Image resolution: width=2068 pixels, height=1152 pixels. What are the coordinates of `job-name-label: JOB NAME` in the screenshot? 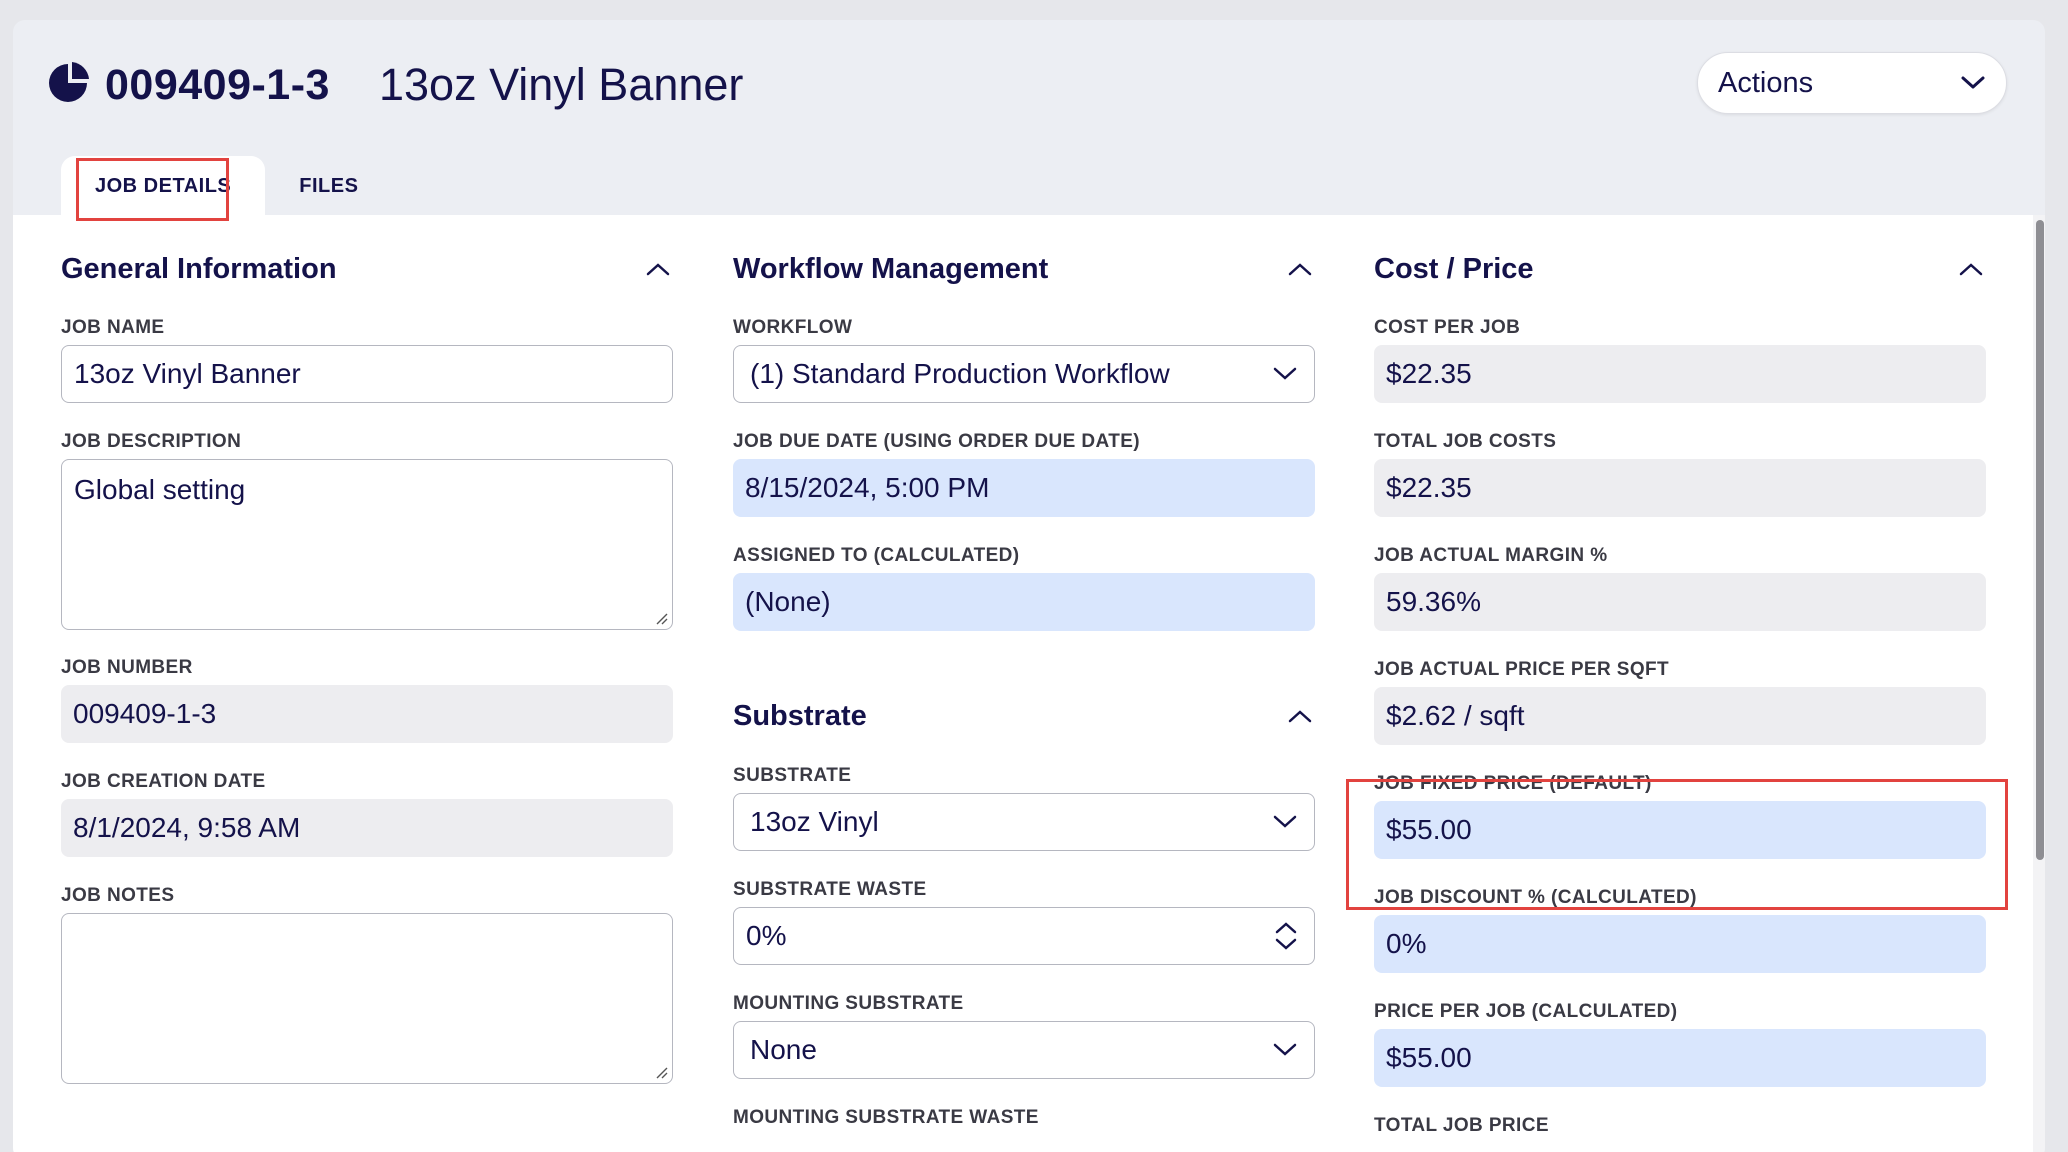 It's located at (113, 327).